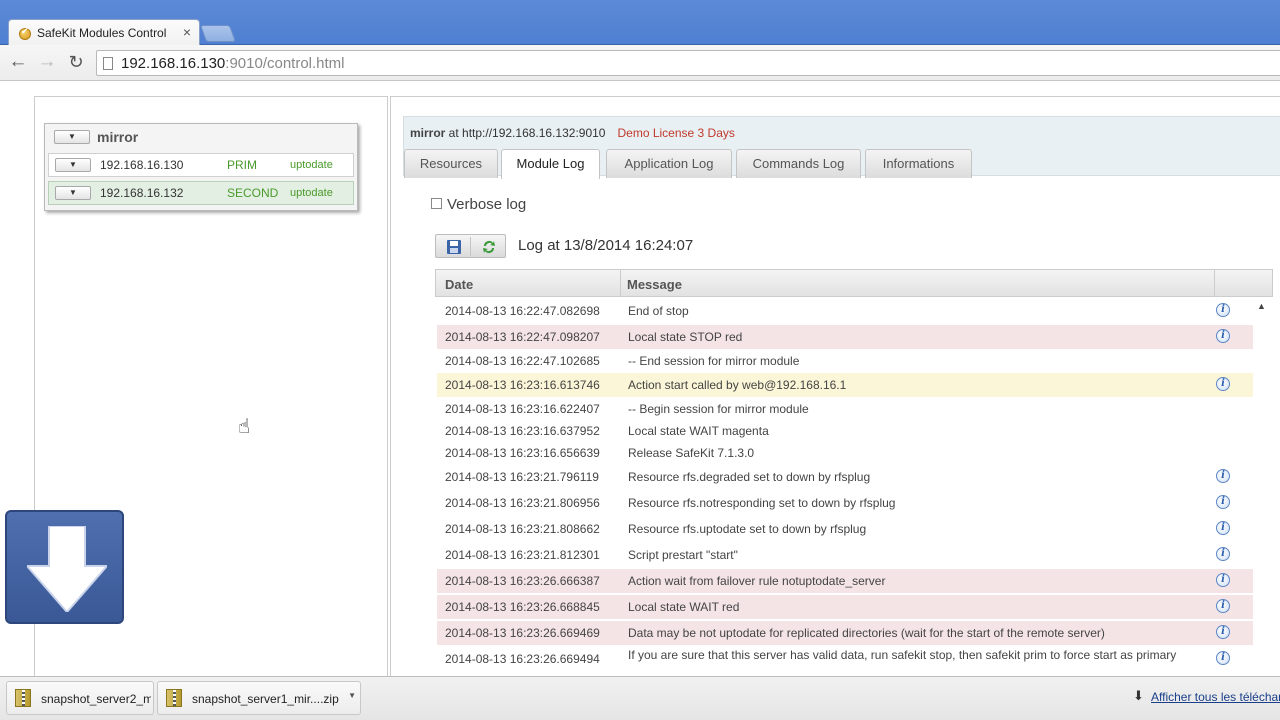 The image size is (1280, 720). I want to click on verbose-log-label: Verbose log, so click(487, 204).